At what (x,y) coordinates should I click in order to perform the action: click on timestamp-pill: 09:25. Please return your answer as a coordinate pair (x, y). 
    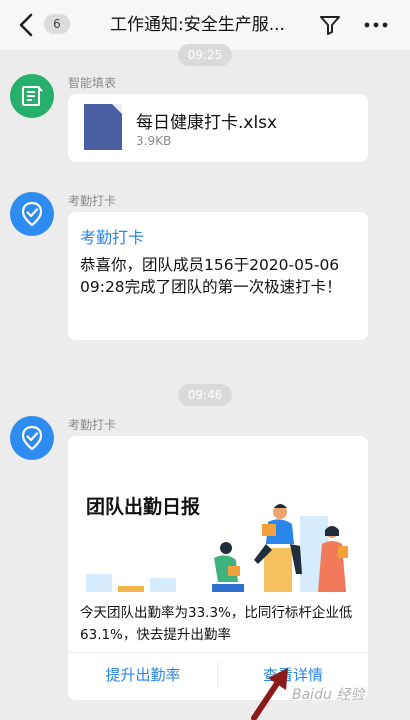
    Looking at the image, I should click on (205, 55).